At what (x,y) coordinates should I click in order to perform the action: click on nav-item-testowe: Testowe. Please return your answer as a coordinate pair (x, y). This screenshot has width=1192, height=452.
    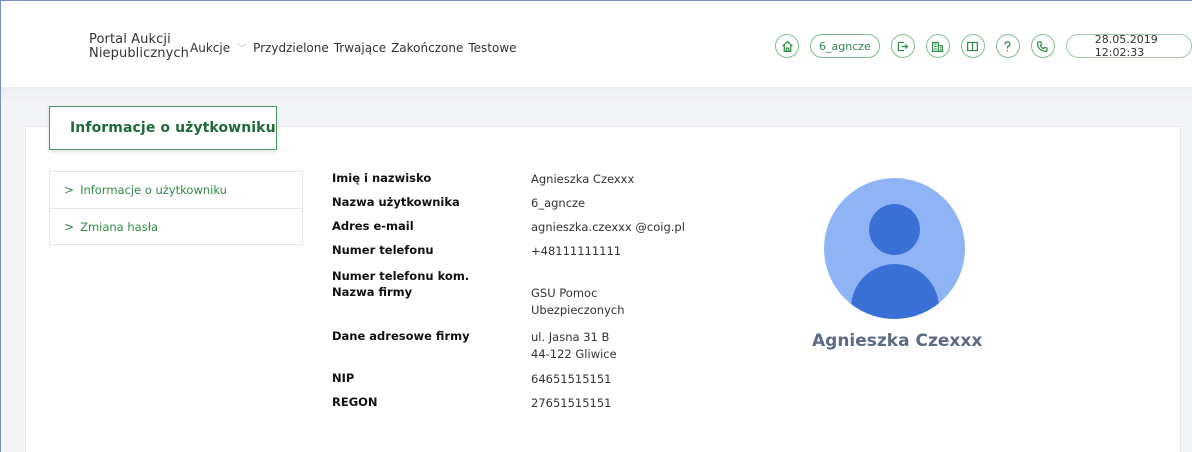
    Looking at the image, I should click on (492, 48).